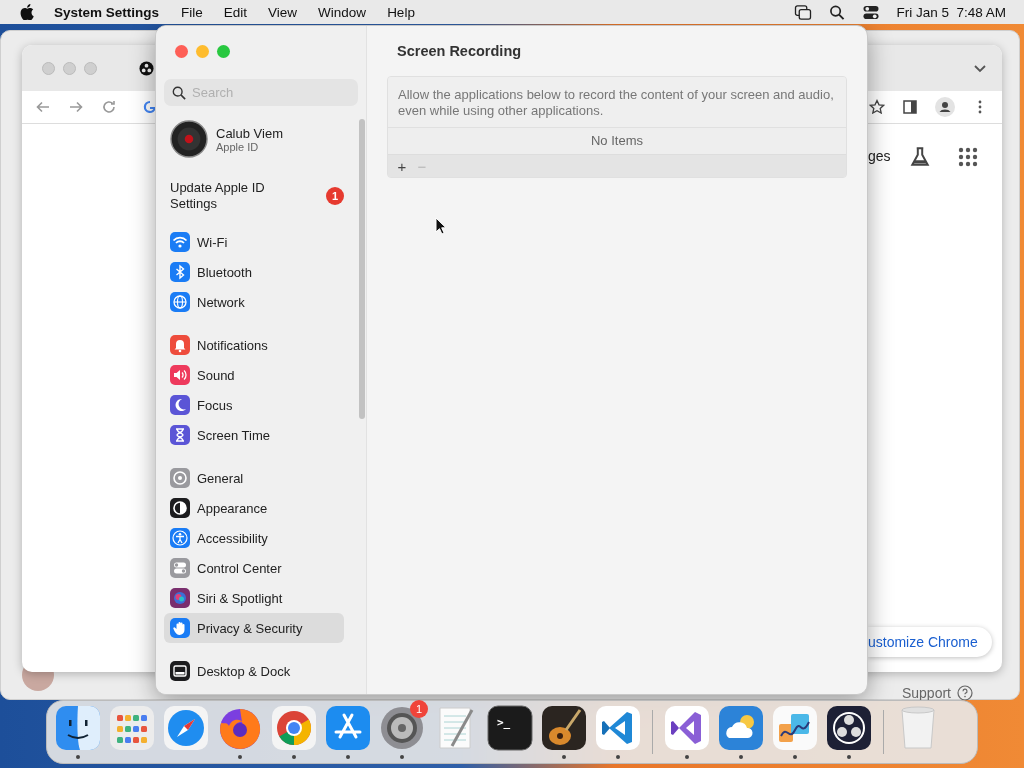 This screenshot has width=1024, height=768. I want to click on tab-icon, so click(146, 68).